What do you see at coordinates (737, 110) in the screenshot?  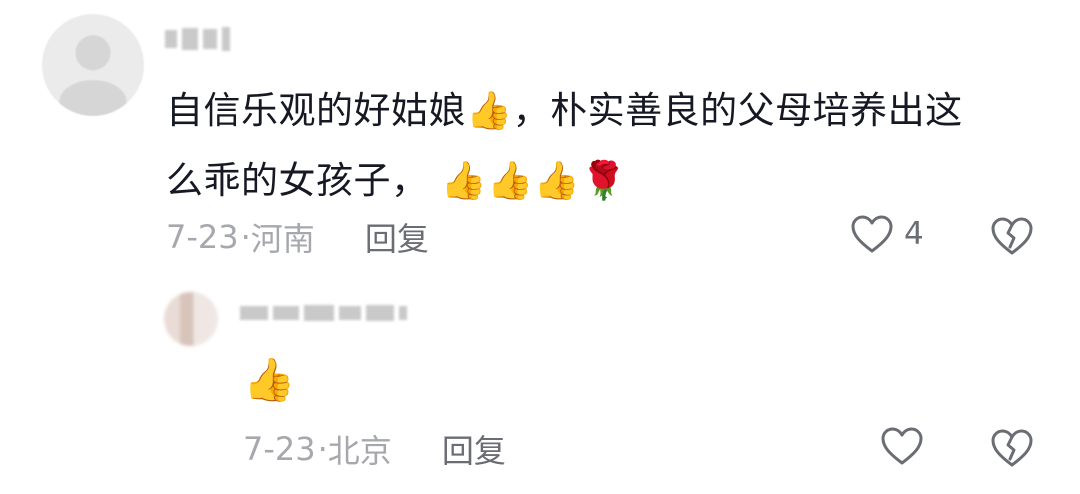 I see `comment-text-line1b: ，朴实善良的父母培养出这` at bounding box center [737, 110].